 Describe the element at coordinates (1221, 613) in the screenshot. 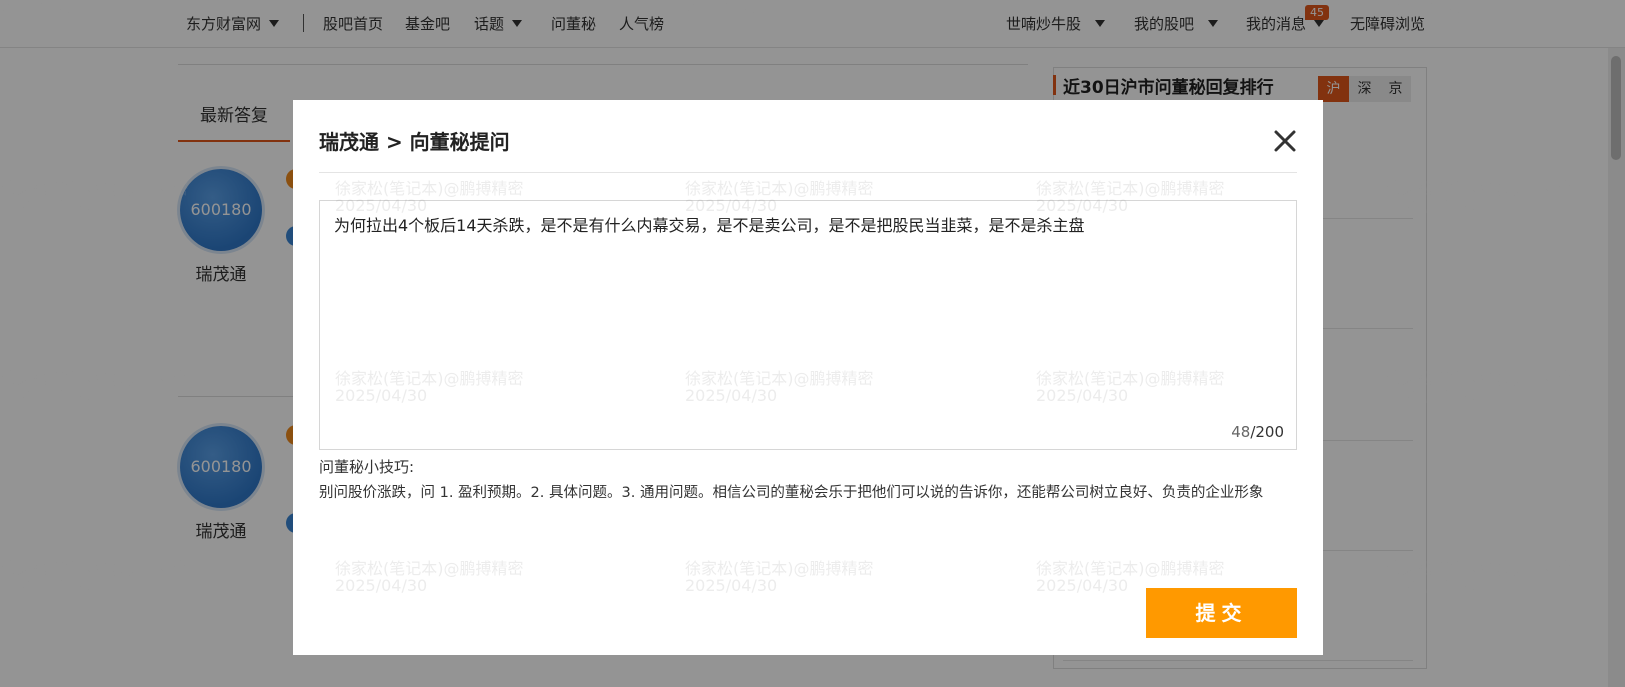

I see `submit-button: 提交` at that location.